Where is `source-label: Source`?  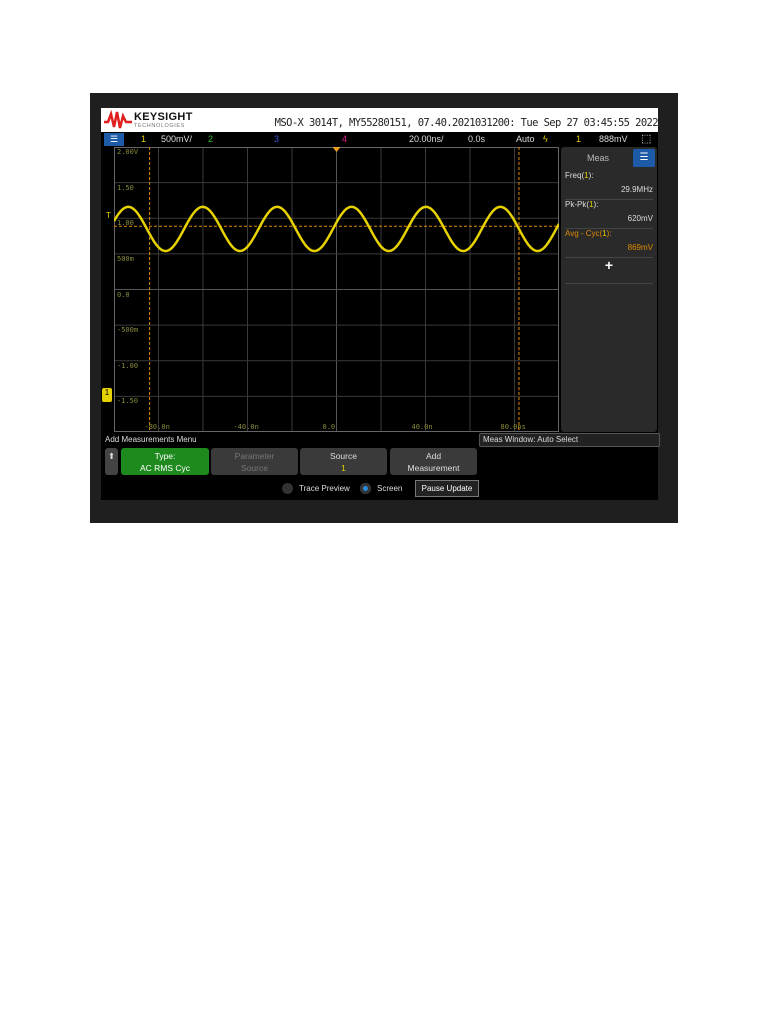
source-label: Source is located at coordinates (343, 456).